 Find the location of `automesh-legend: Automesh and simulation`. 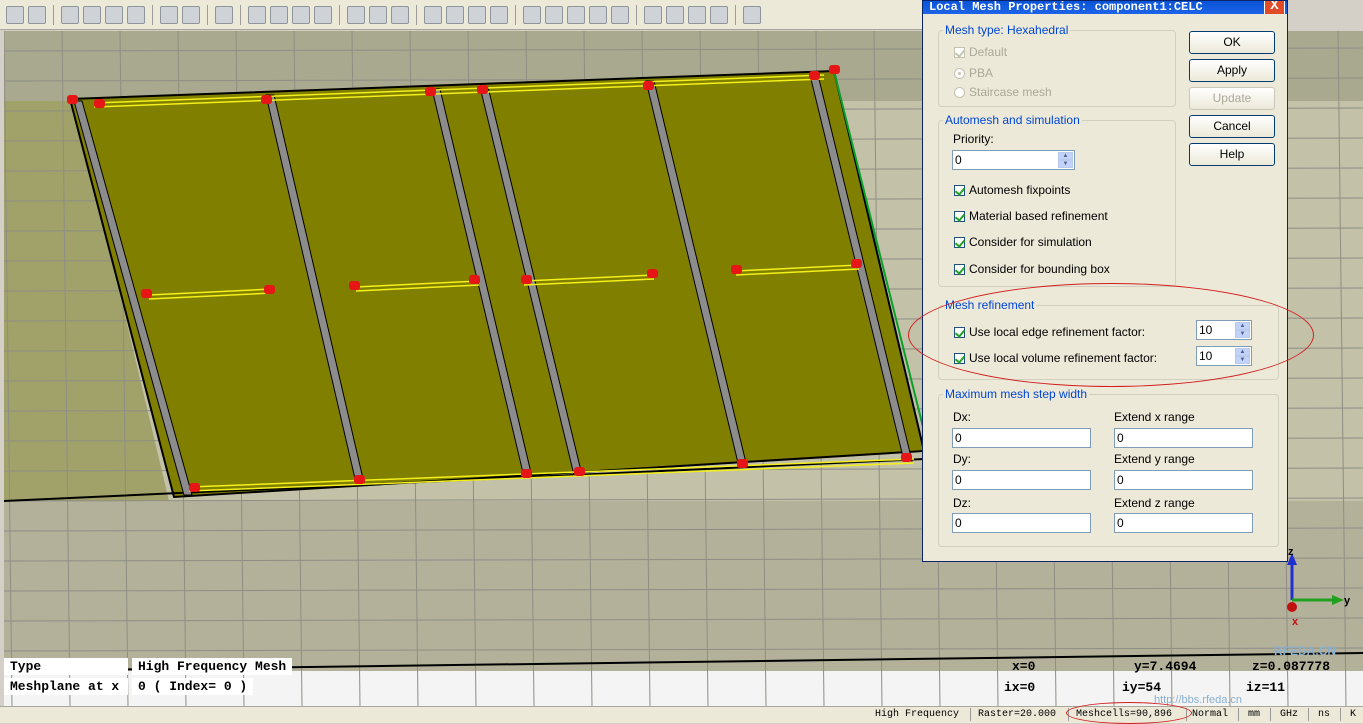

automesh-legend: Automesh and simulation is located at coordinates (1012, 120).